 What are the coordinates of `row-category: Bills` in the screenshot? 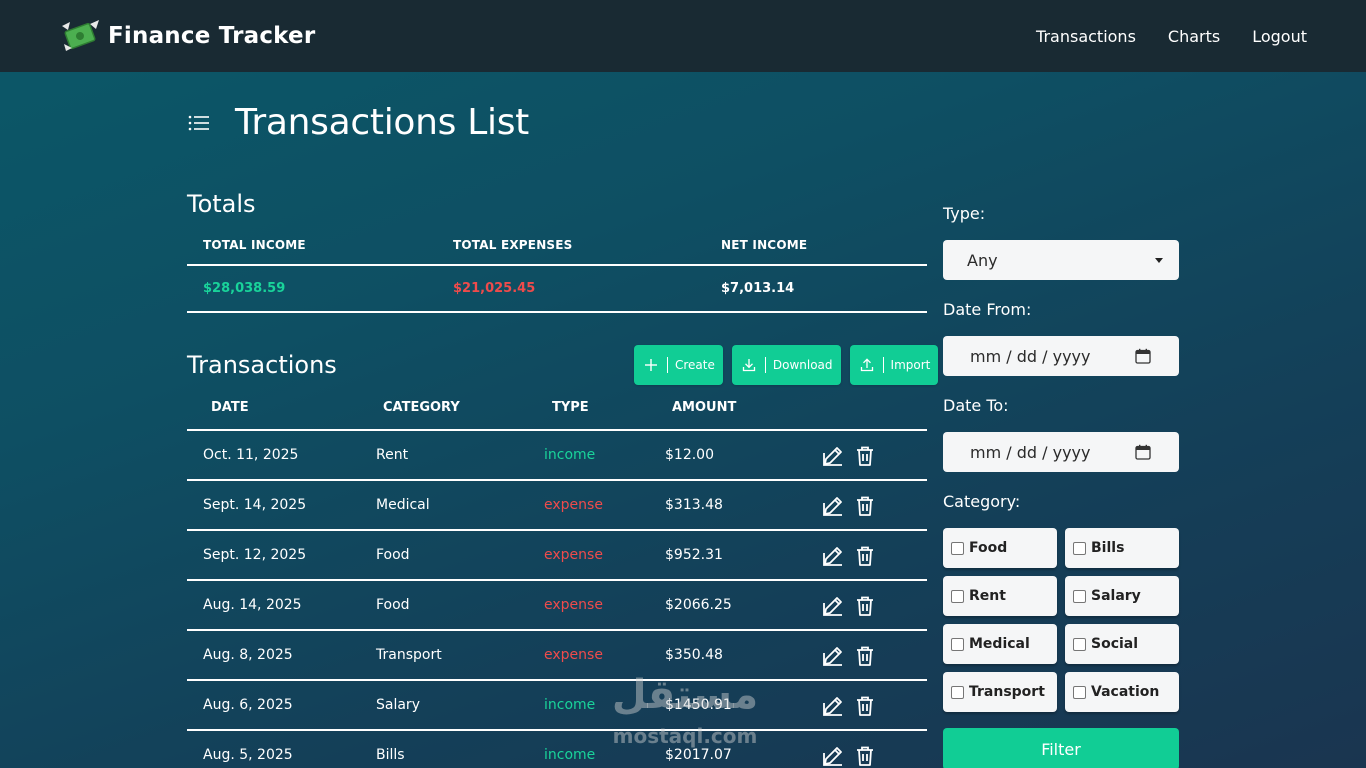 It's located at (390, 755).